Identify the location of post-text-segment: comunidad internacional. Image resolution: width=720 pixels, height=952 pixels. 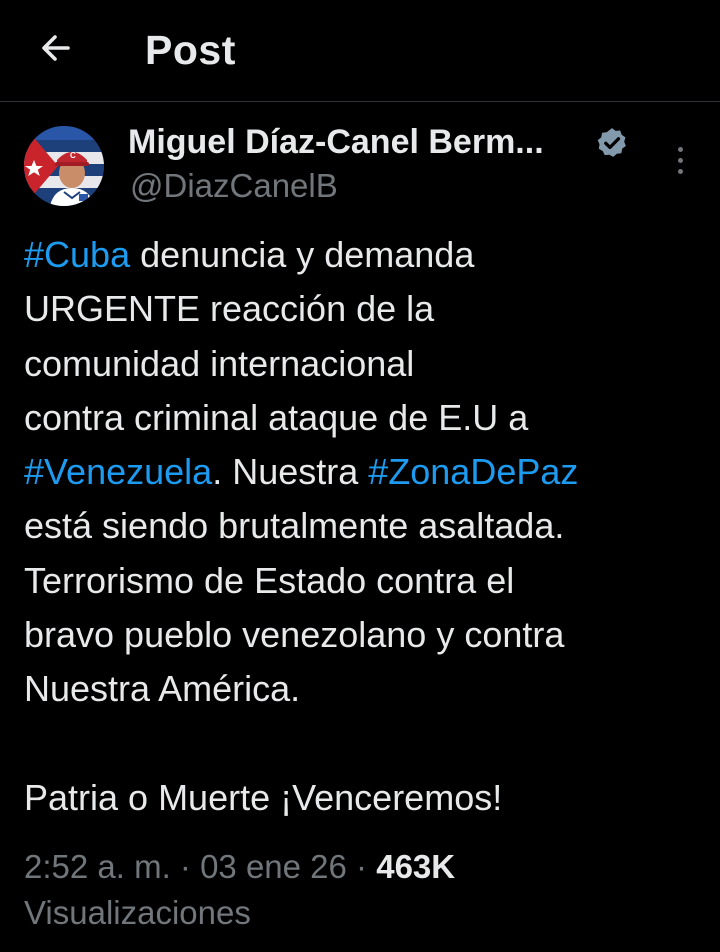
(219, 363).